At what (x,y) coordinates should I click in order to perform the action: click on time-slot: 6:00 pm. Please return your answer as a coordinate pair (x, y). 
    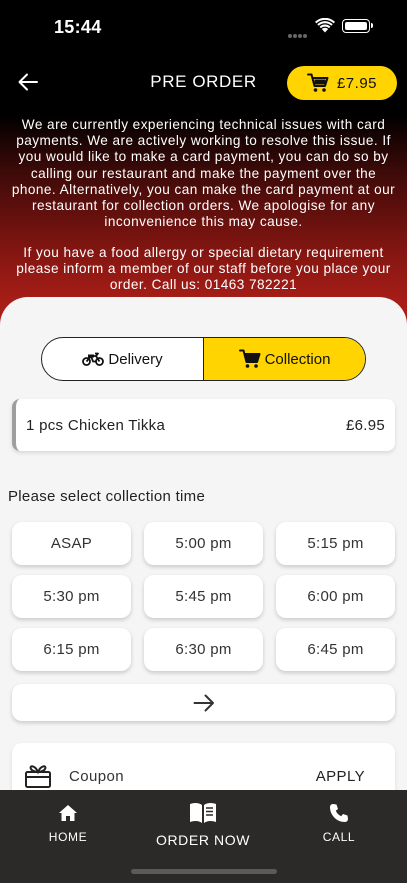
    Looking at the image, I should click on (335, 596).